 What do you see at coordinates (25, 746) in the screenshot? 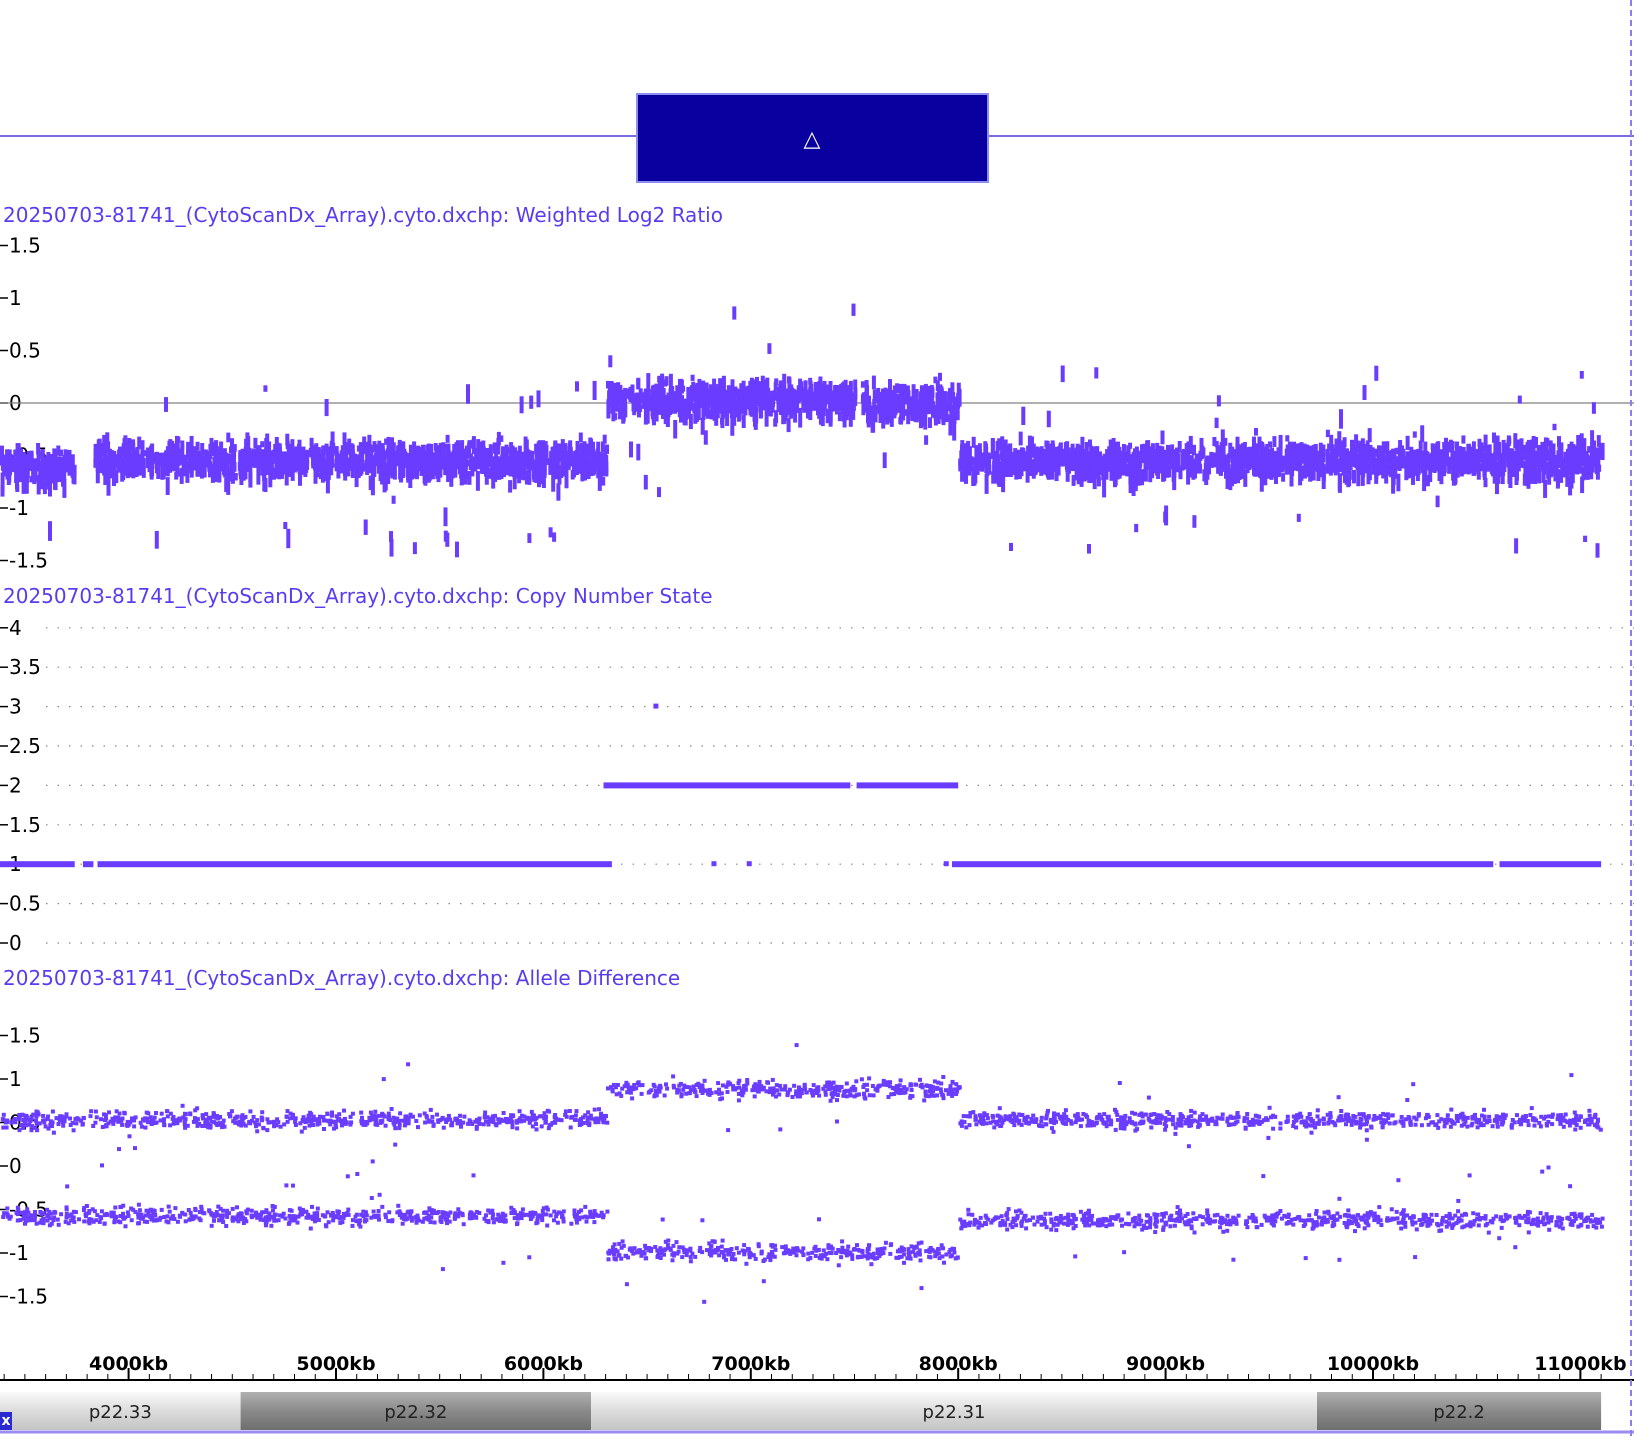
I see `y-tick-label: 2.5` at bounding box center [25, 746].